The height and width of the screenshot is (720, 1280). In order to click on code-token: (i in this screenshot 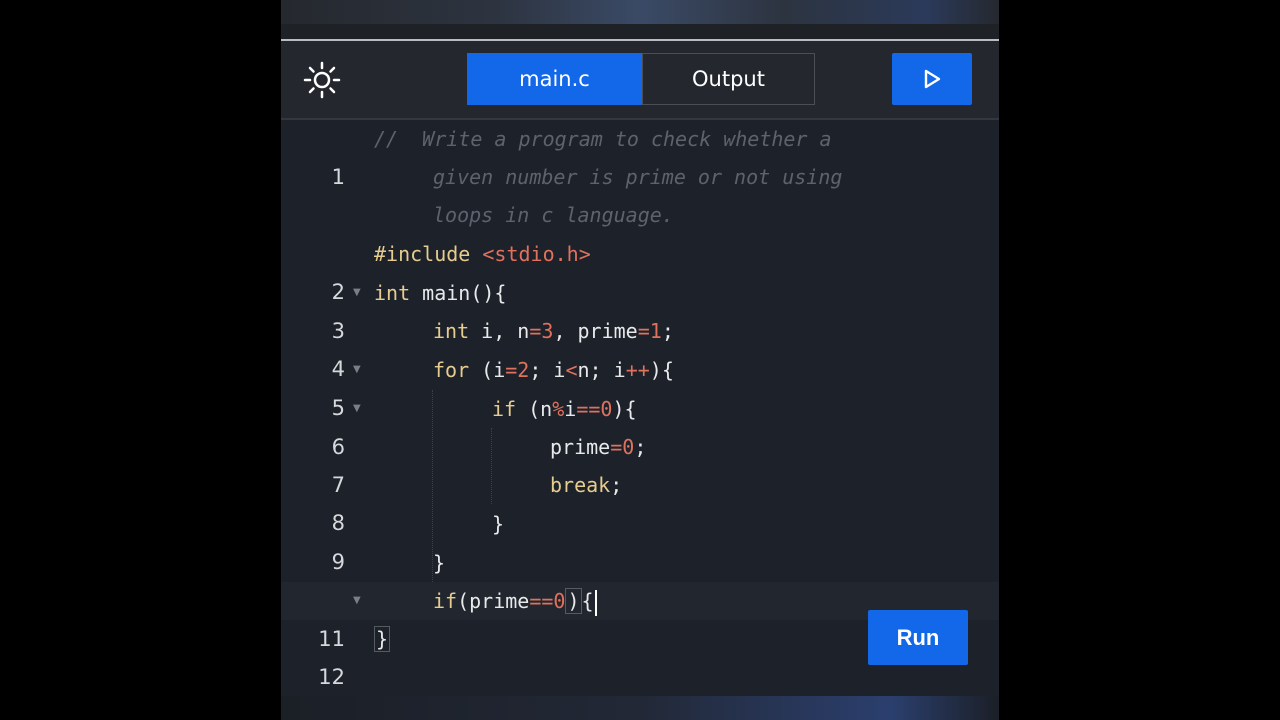, I will do `click(487, 370)`.